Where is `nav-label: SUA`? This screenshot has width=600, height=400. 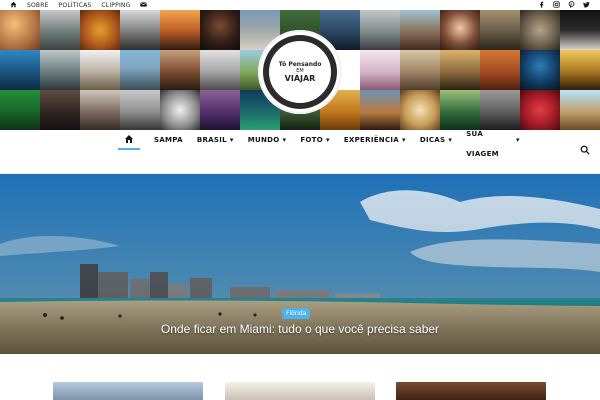 nav-label: SUA is located at coordinates (475, 134).